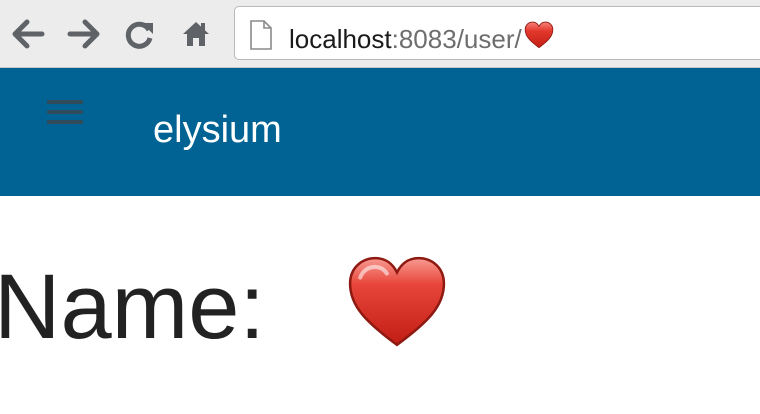 This screenshot has width=760, height=414. What do you see at coordinates (261, 35) in the screenshot?
I see `page-icon` at bounding box center [261, 35].